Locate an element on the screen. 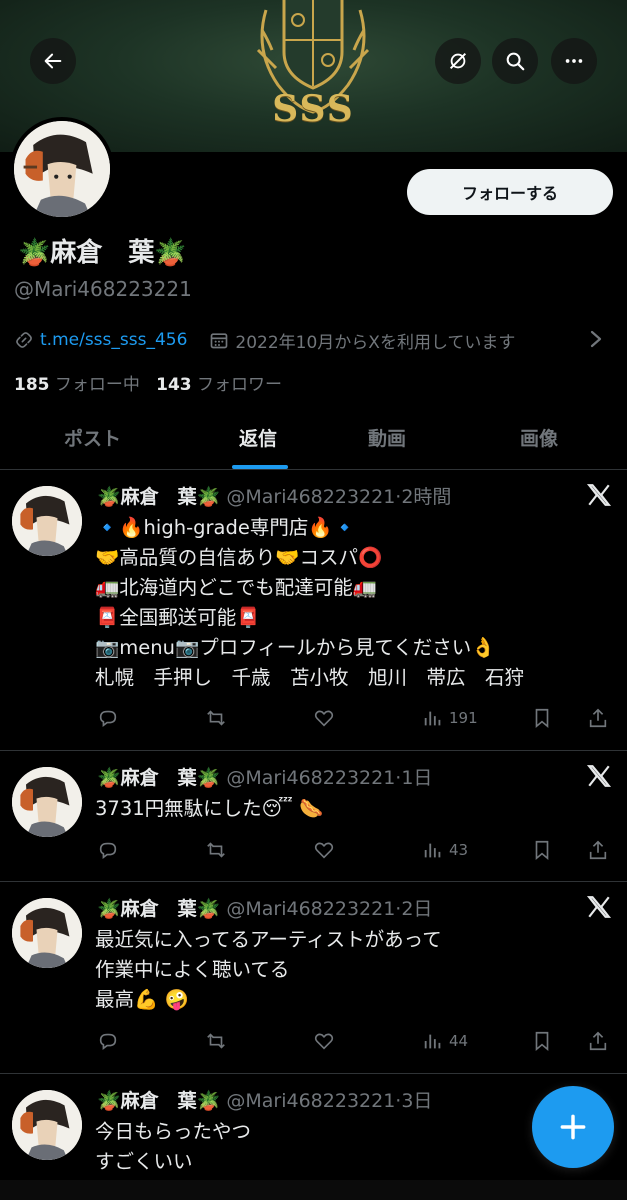 This screenshot has width=627, height=1200. tab-replies: 返信 is located at coordinates (258, 437).